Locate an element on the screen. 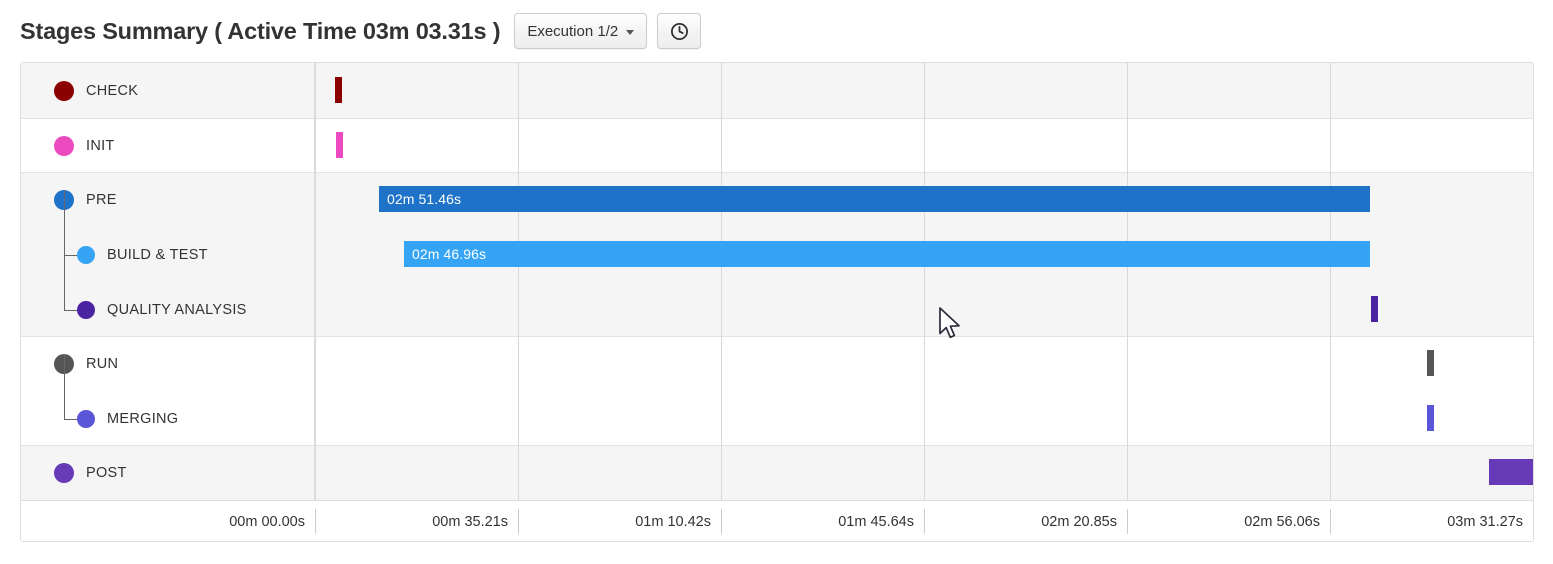 Image resolution: width=1553 pixels, height=564 pixels. chevron-down-icon is located at coordinates (630, 32).